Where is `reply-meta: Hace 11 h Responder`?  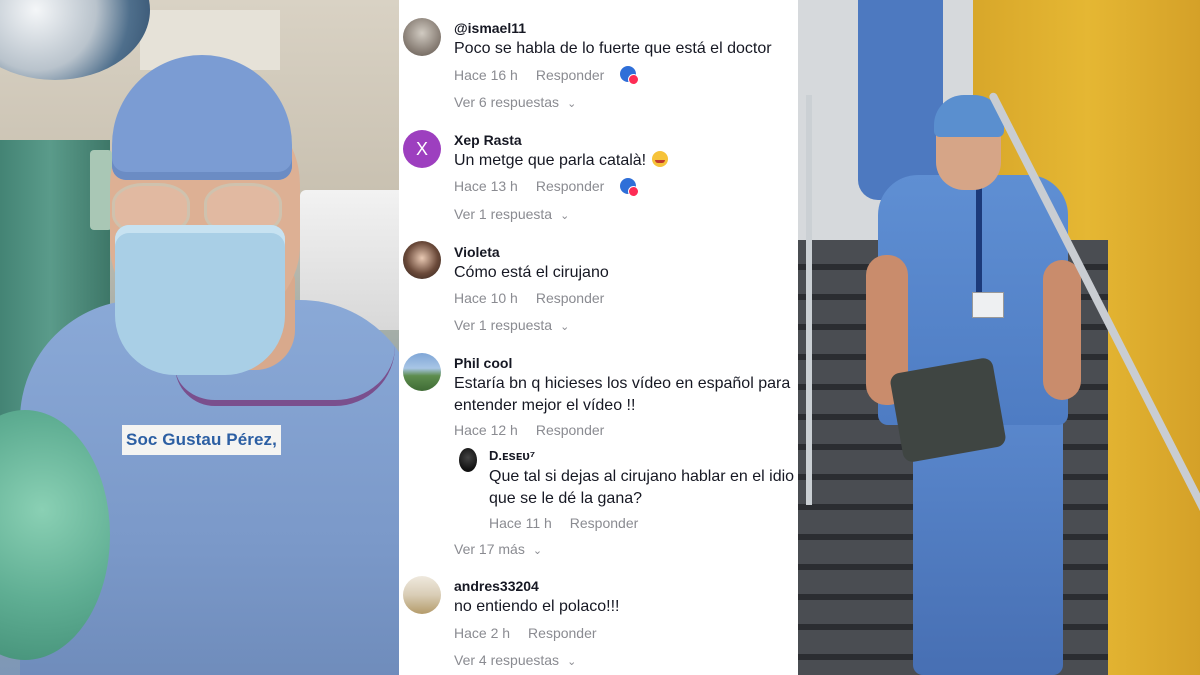
reply-meta: Hace 11 h Responder is located at coordinates (563, 523).